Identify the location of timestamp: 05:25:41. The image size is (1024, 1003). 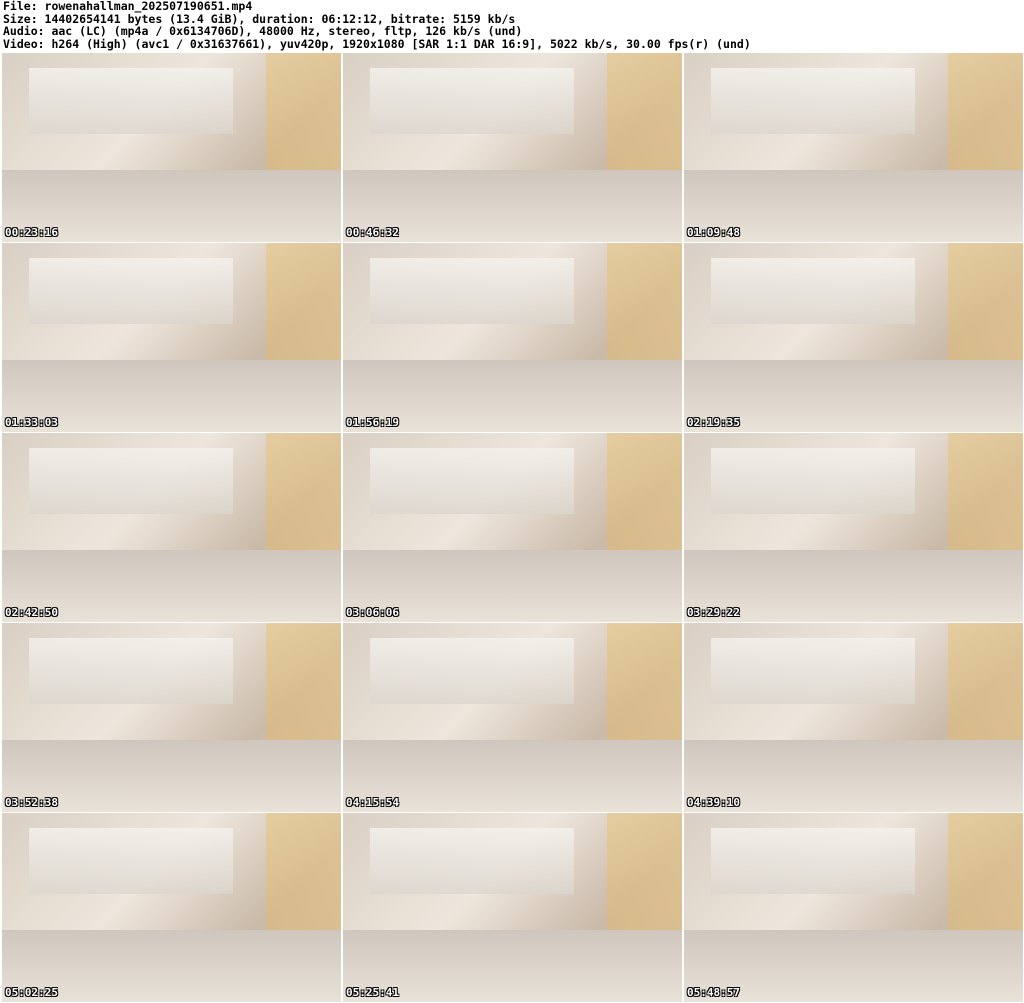
(372, 992).